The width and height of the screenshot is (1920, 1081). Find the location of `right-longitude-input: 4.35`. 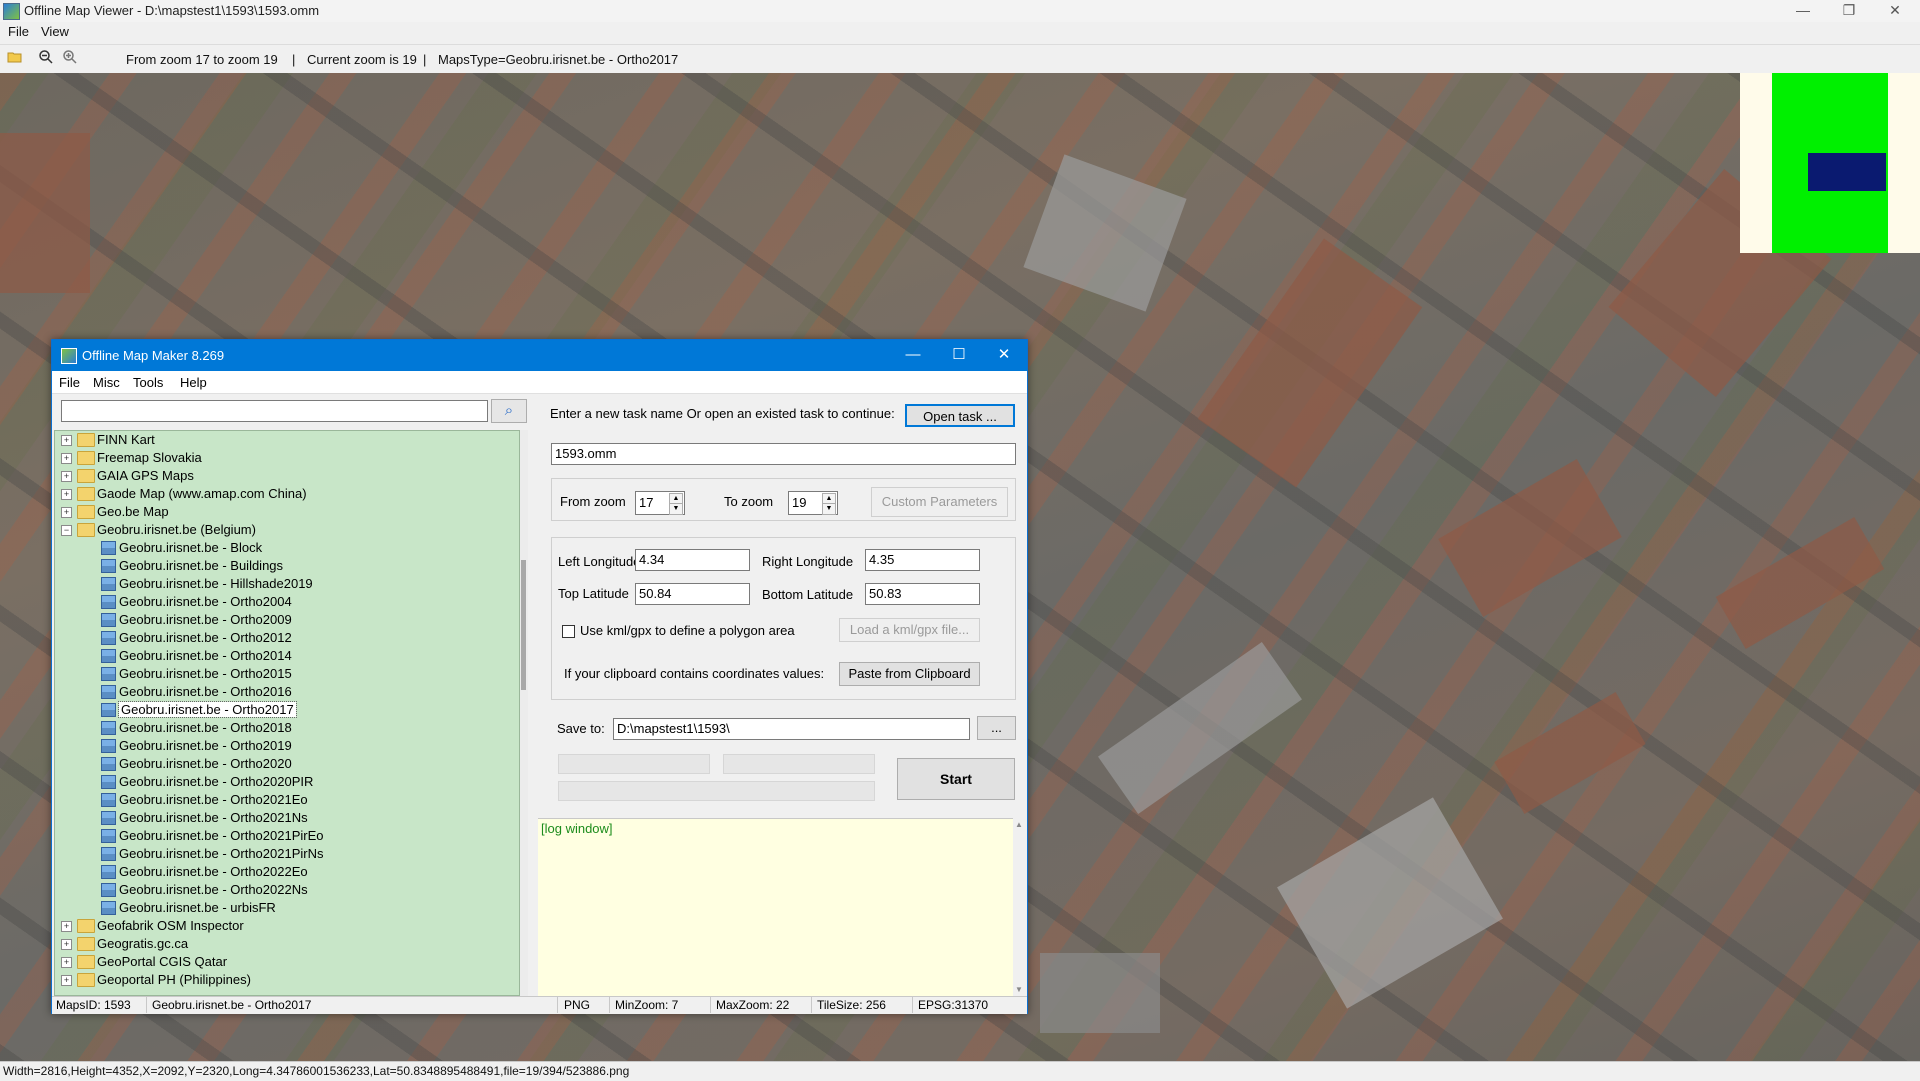

right-longitude-input: 4.35 is located at coordinates (922, 560).